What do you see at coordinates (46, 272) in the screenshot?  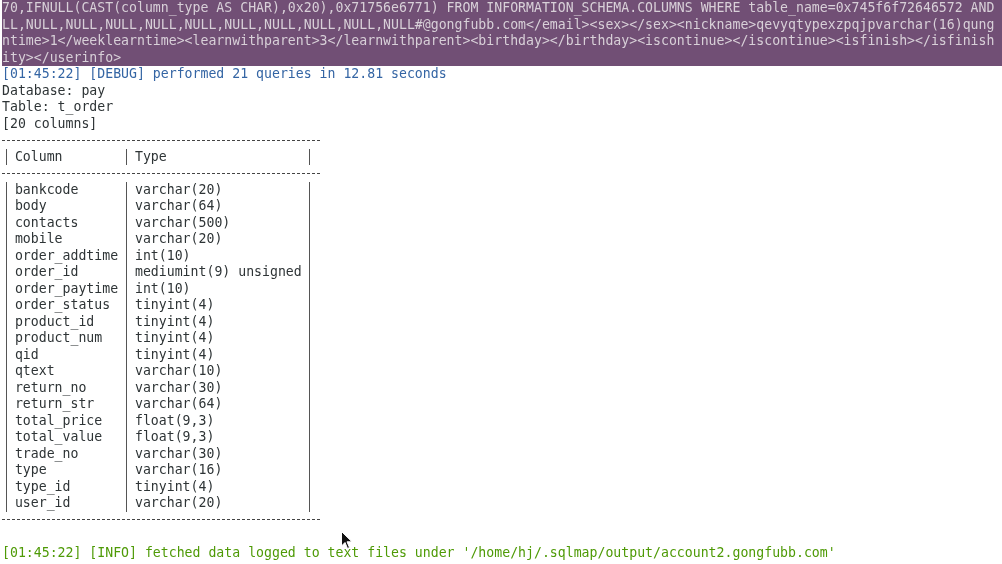 I see `table-cell-text: order_id` at bounding box center [46, 272].